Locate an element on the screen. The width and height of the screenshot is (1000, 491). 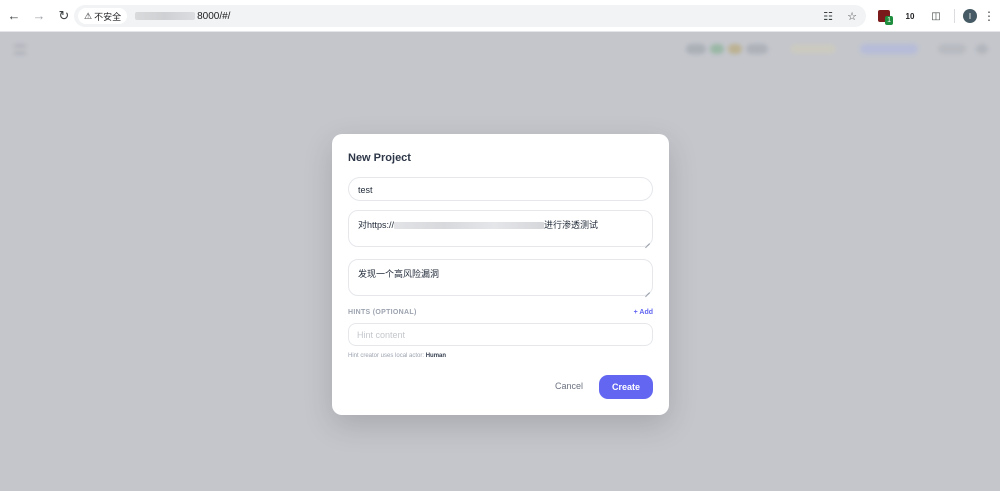
target-prefix: 对https:// is located at coordinates (376, 225).